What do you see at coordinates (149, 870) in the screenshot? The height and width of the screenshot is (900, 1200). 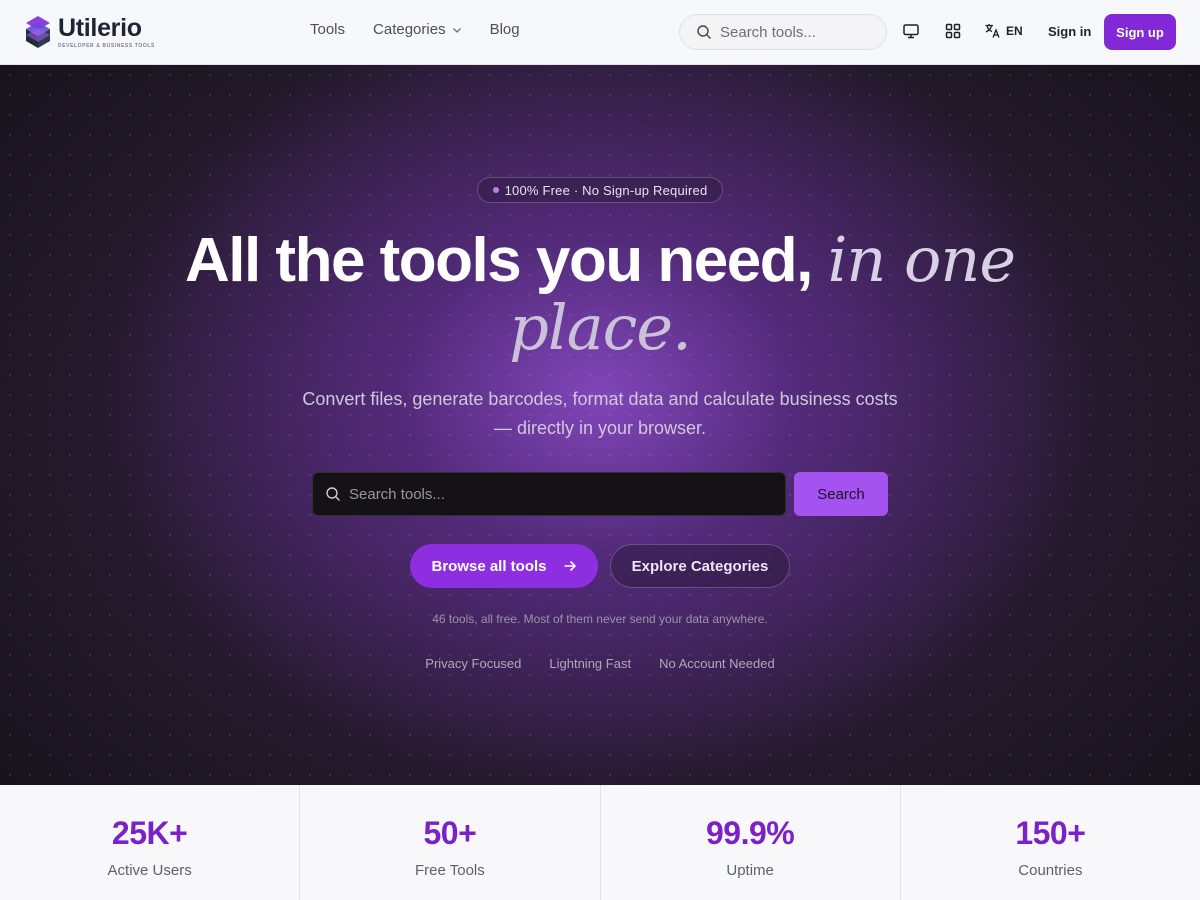 I see `stat-label: Active Users` at bounding box center [149, 870].